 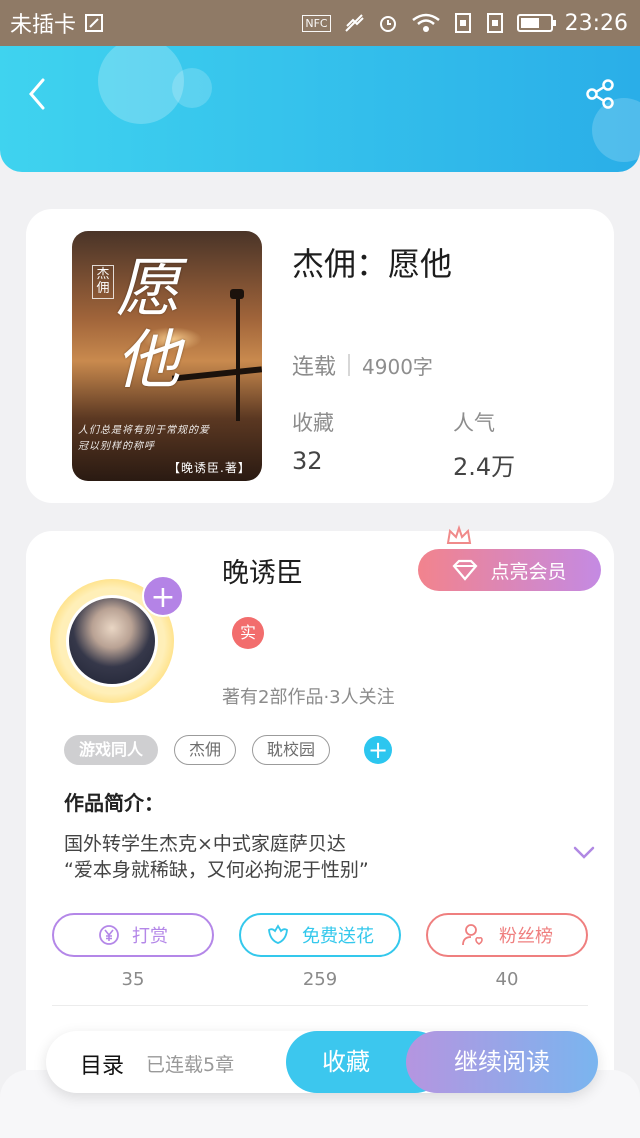 I want to click on book-title: 杰佣：愿他, so click(x=372, y=264).